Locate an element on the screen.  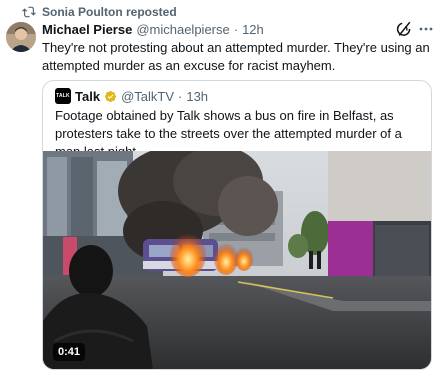
video-duration: 0:41 is located at coordinates (69, 352).